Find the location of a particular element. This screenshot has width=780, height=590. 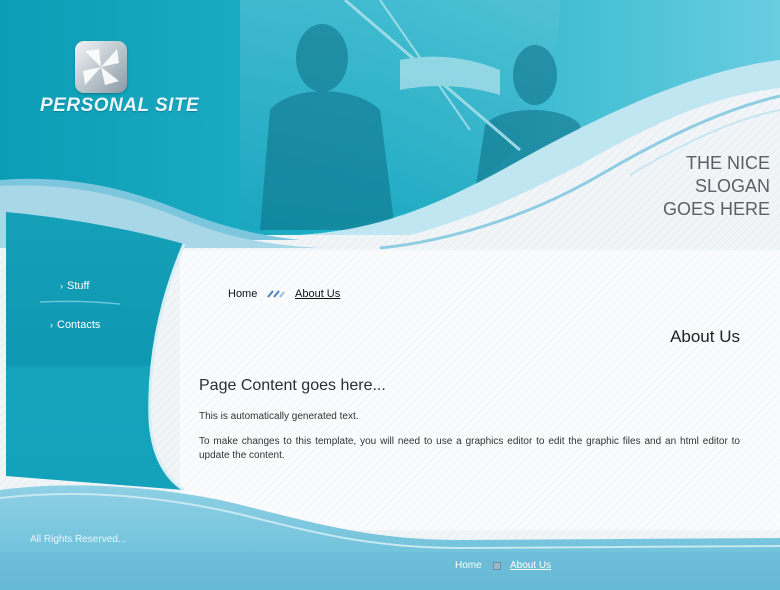

logo-icon is located at coordinates (101, 67).